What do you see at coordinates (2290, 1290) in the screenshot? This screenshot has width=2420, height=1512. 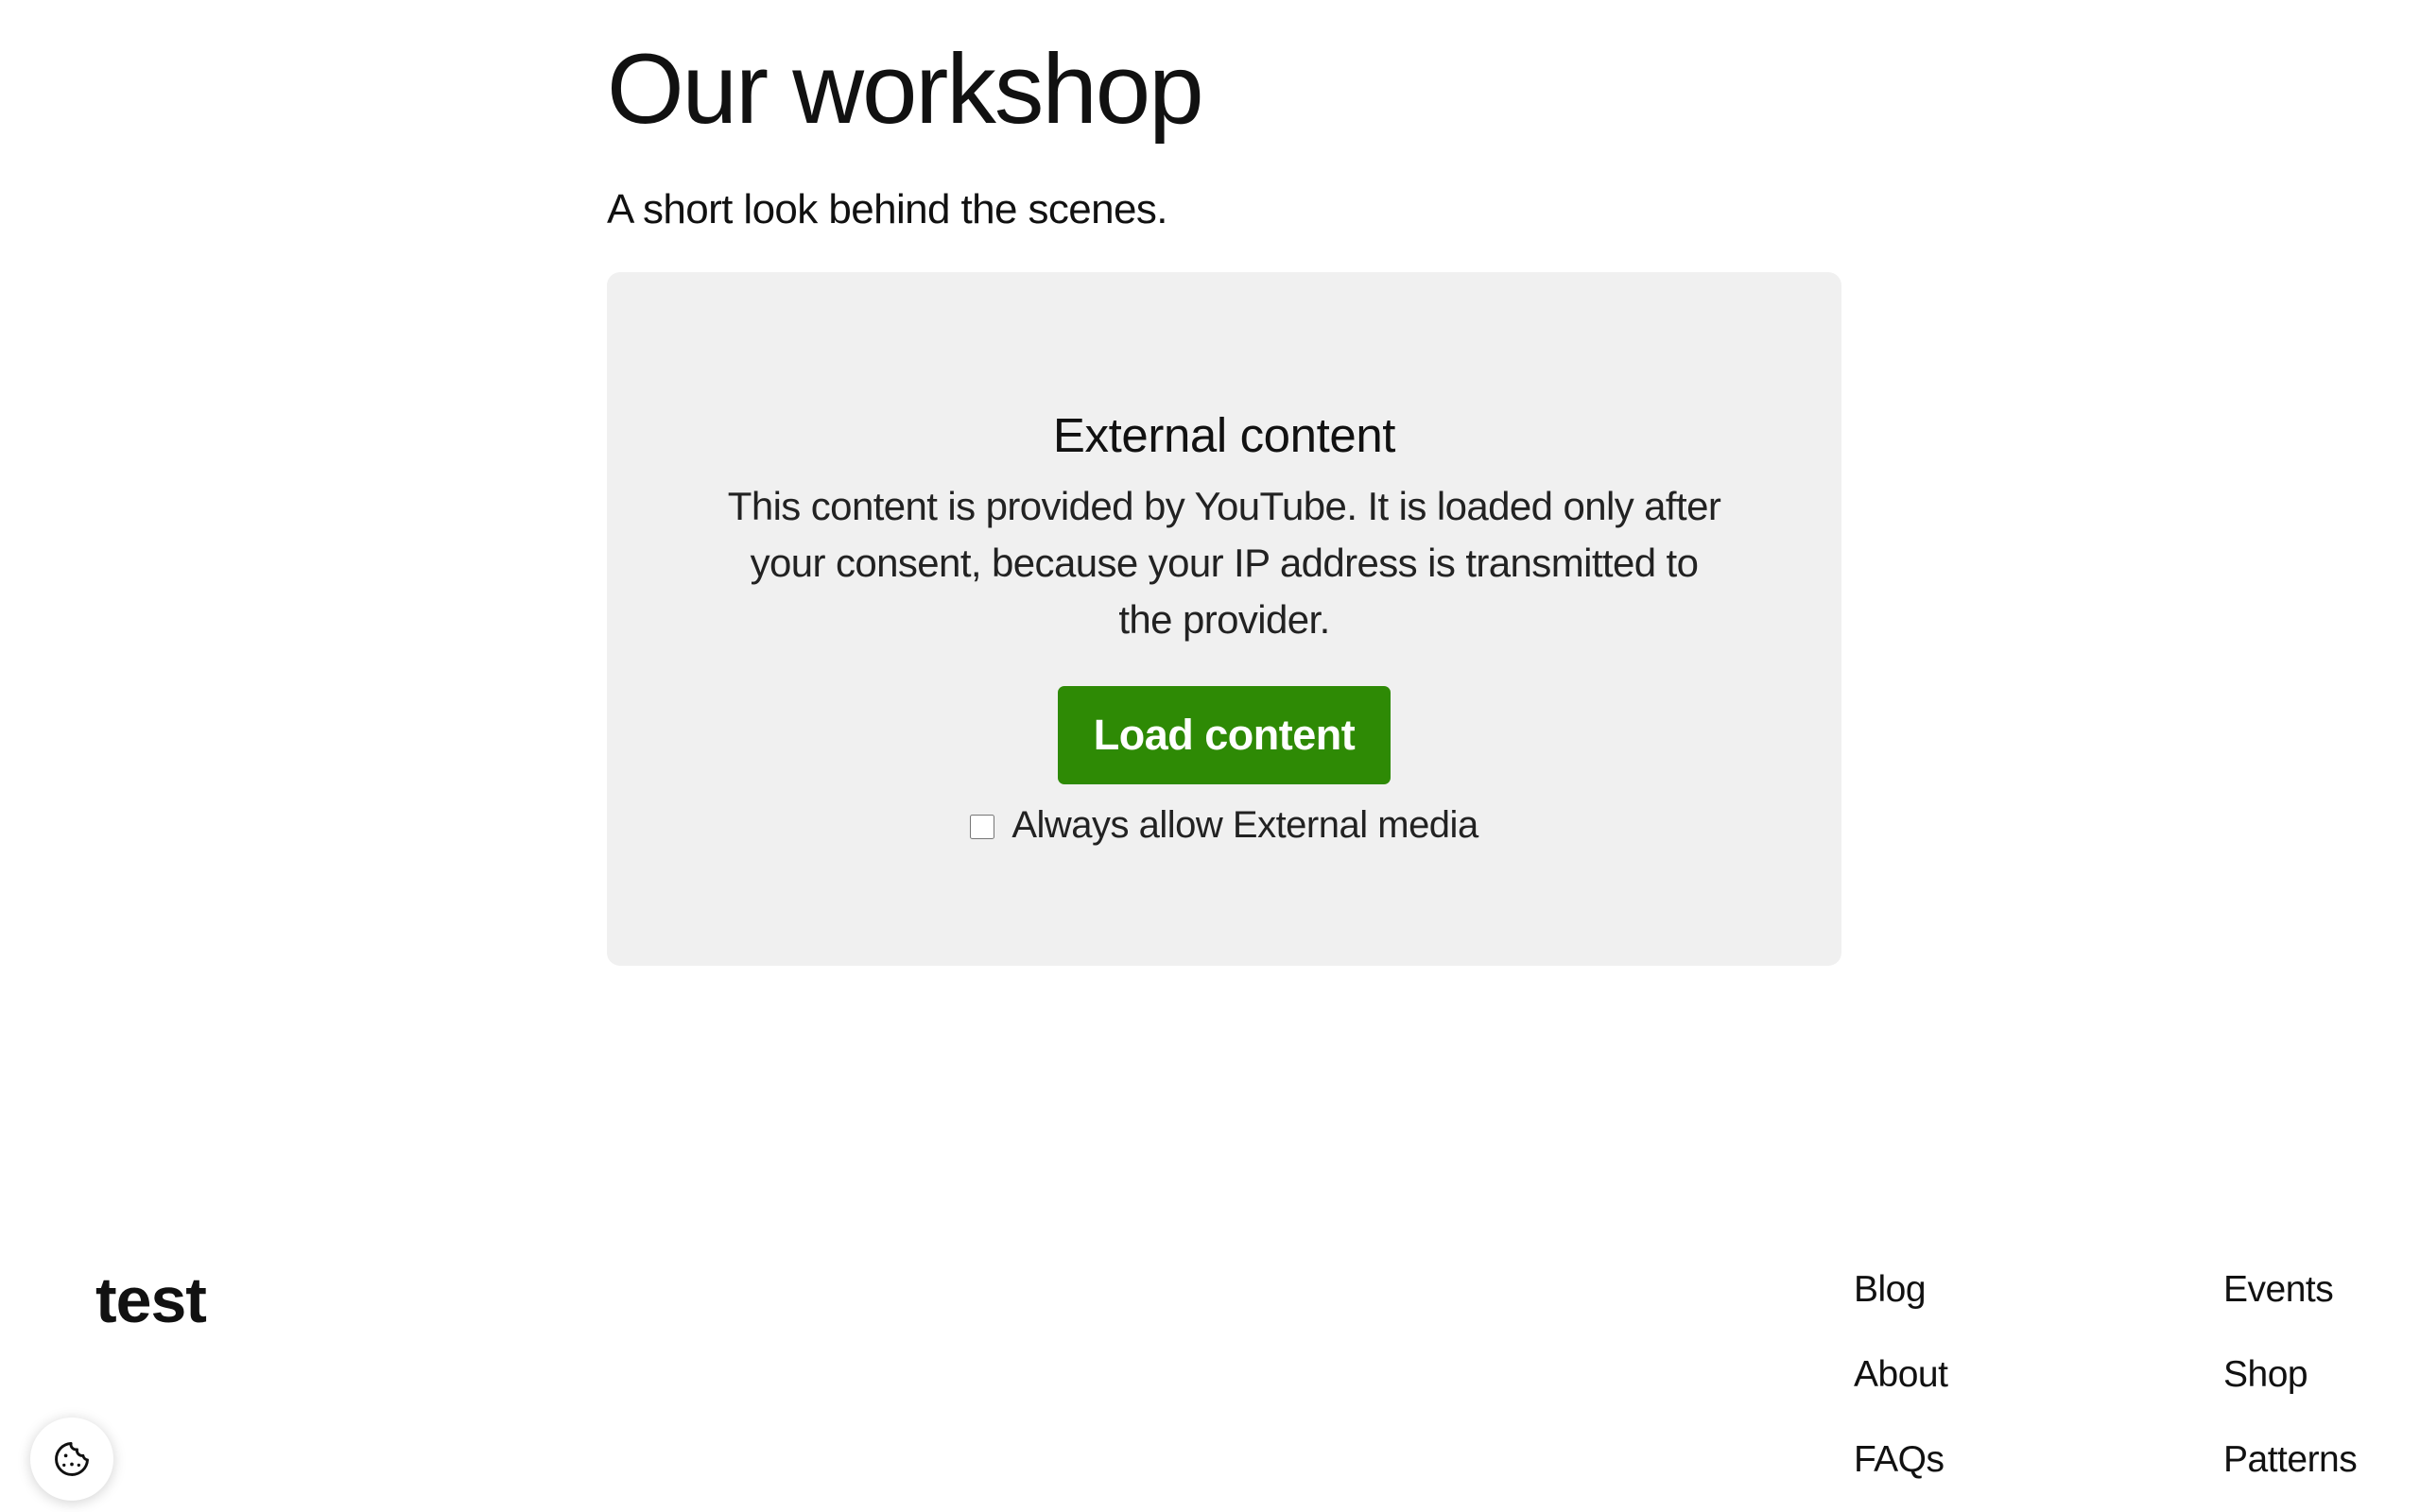 I see `footer-link-events: Events` at bounding box center [2290, 1290].